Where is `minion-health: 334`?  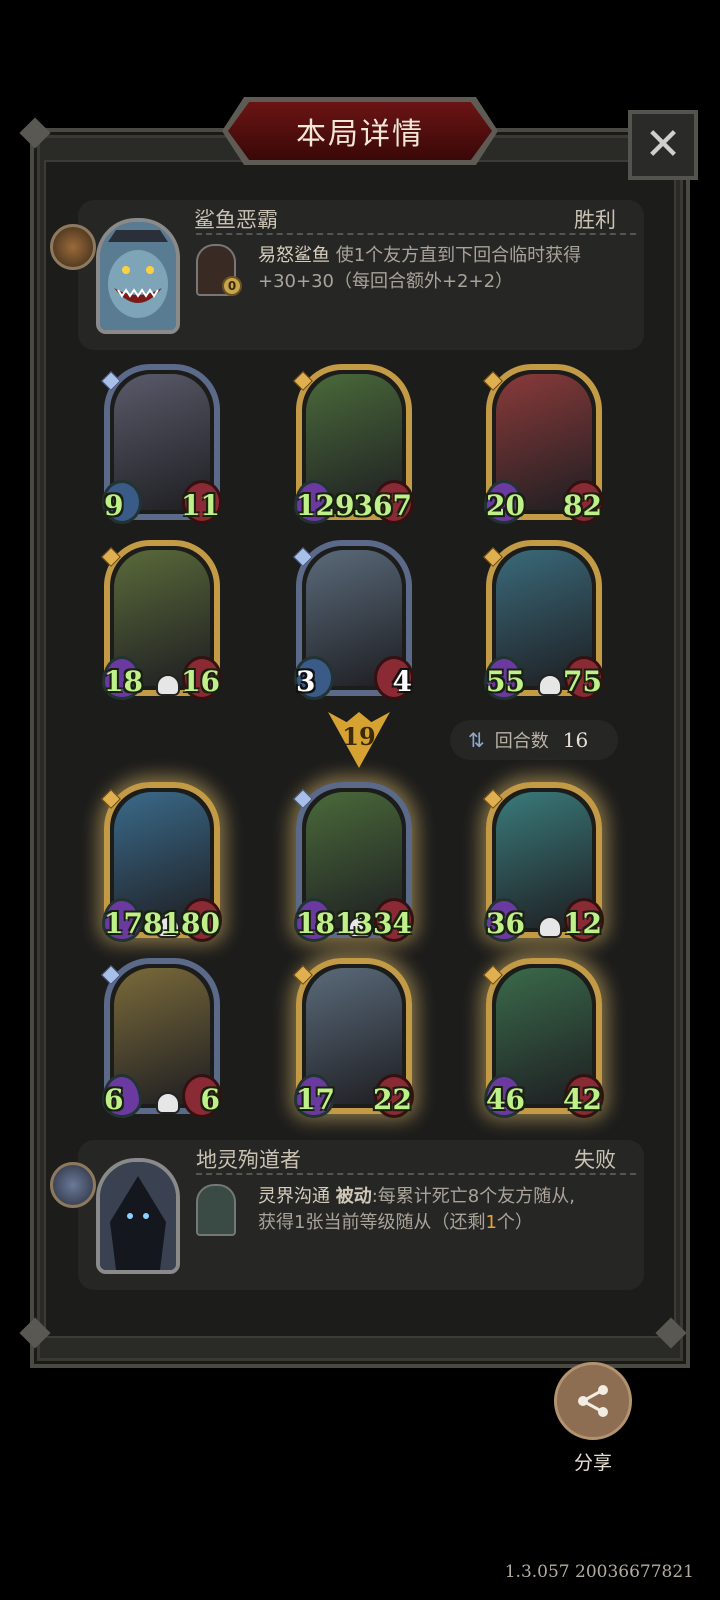
minion-health: 334 is located at coordinates (382, 923).